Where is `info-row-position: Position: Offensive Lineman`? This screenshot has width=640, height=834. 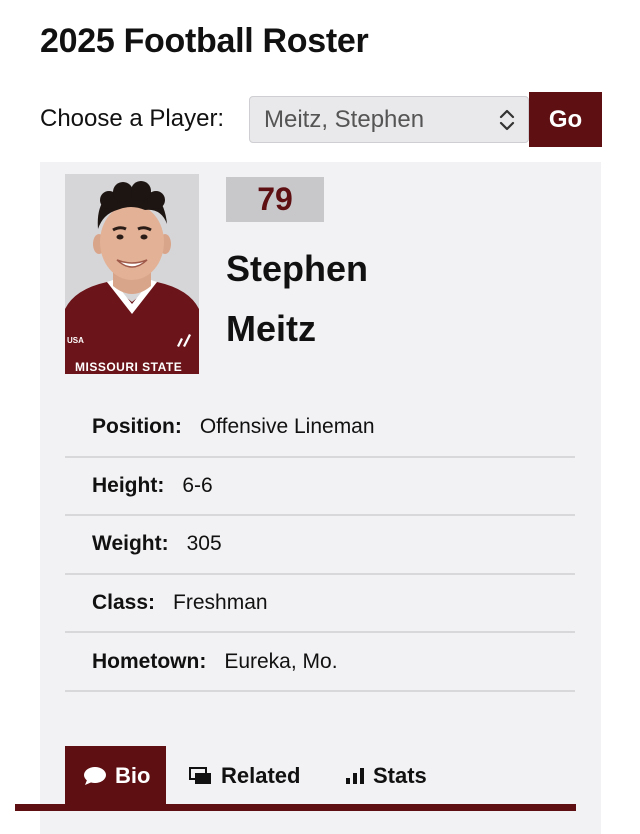 info-row-position: Position: Offensive Lineman is located at coordinates (320, 428).